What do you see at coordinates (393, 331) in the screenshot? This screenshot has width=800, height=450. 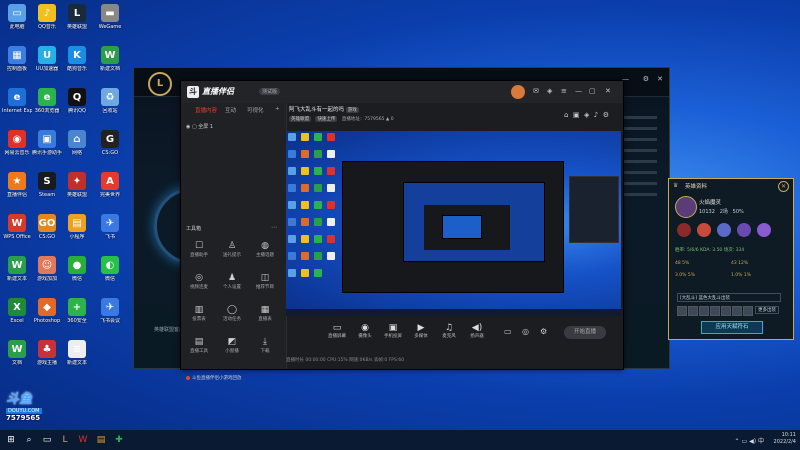 I see `source-button: ▣ 手机投屏` at bounding box center [393, 331].